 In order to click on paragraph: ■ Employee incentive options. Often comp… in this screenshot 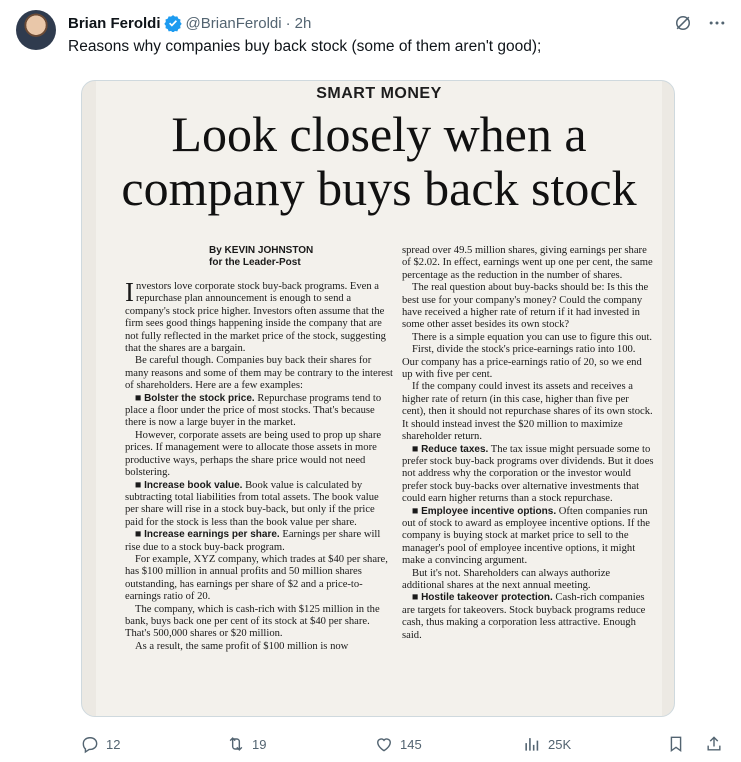, I will do `click(526, 536)`.